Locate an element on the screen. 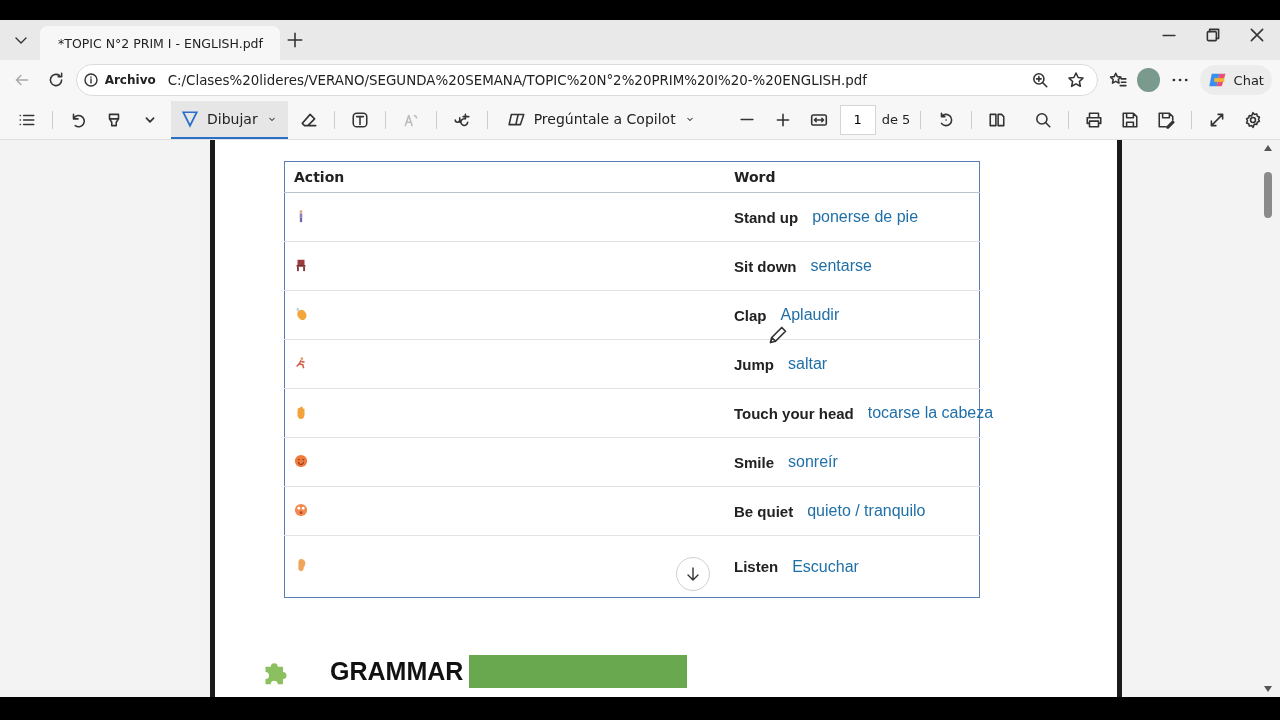 This screenshot has width=1280, height=720. pen-icon is located at coordinates (190, 118).